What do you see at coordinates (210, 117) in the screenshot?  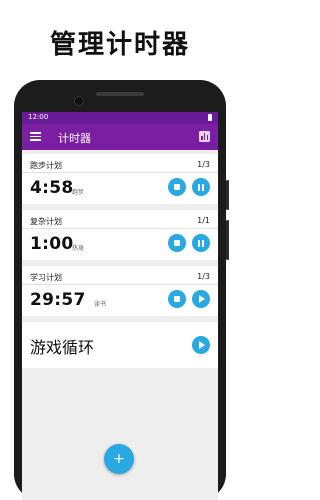 I see `battery-icon` at bounding box center [210, 117].